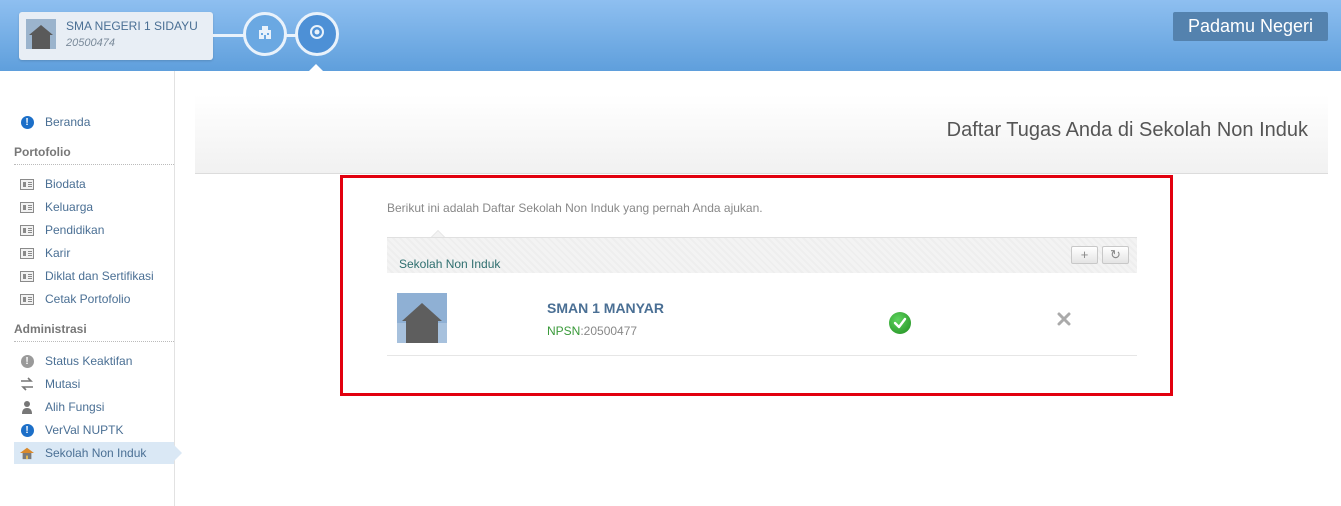 The image size is (1341, 506). Describe the element at coordinates (99, 276) in the screenshot. I see `sidebar-item-label: Diklat dan Sertifikasi` at that location.